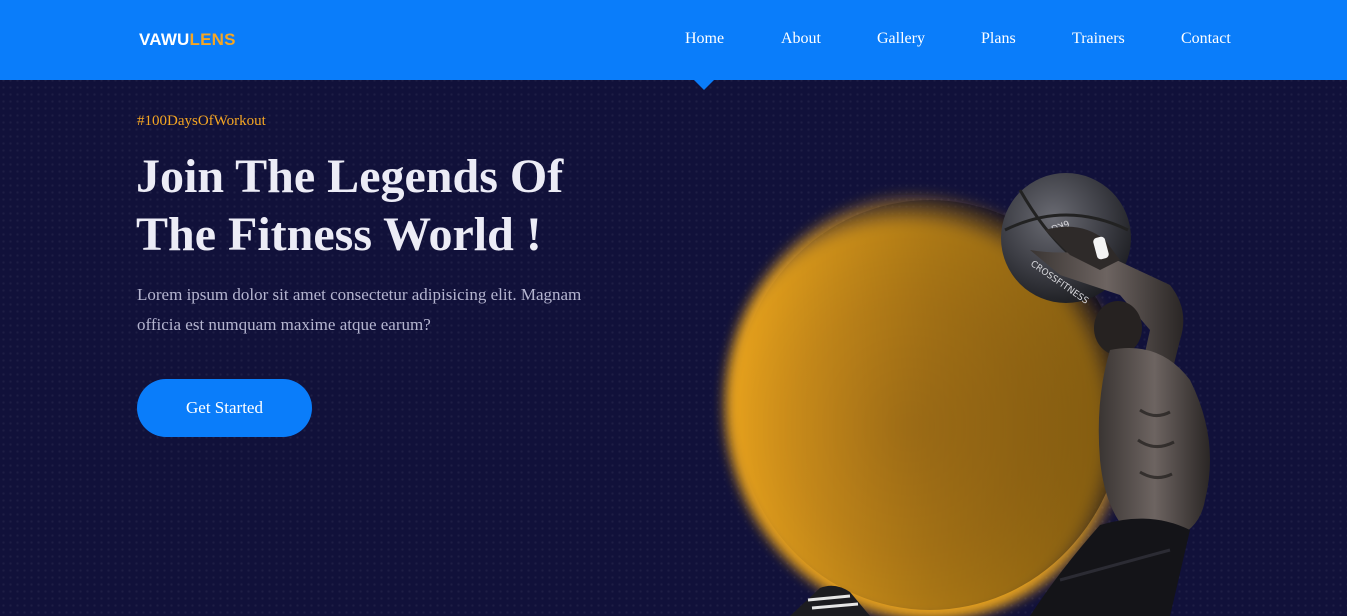 The height and width of the screenshot is (616, 1347). What do you see at coordinates (224, 408) in the screenshot?
I see `get-started-button: Get Started` at bounding box center [224, 408].